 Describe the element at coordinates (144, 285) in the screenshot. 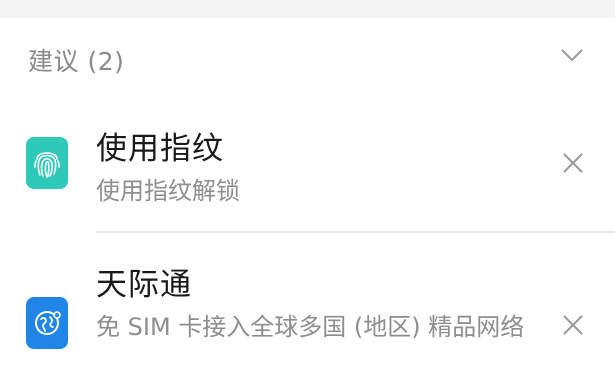

I see `suggestion-title: 天际通` at that location.